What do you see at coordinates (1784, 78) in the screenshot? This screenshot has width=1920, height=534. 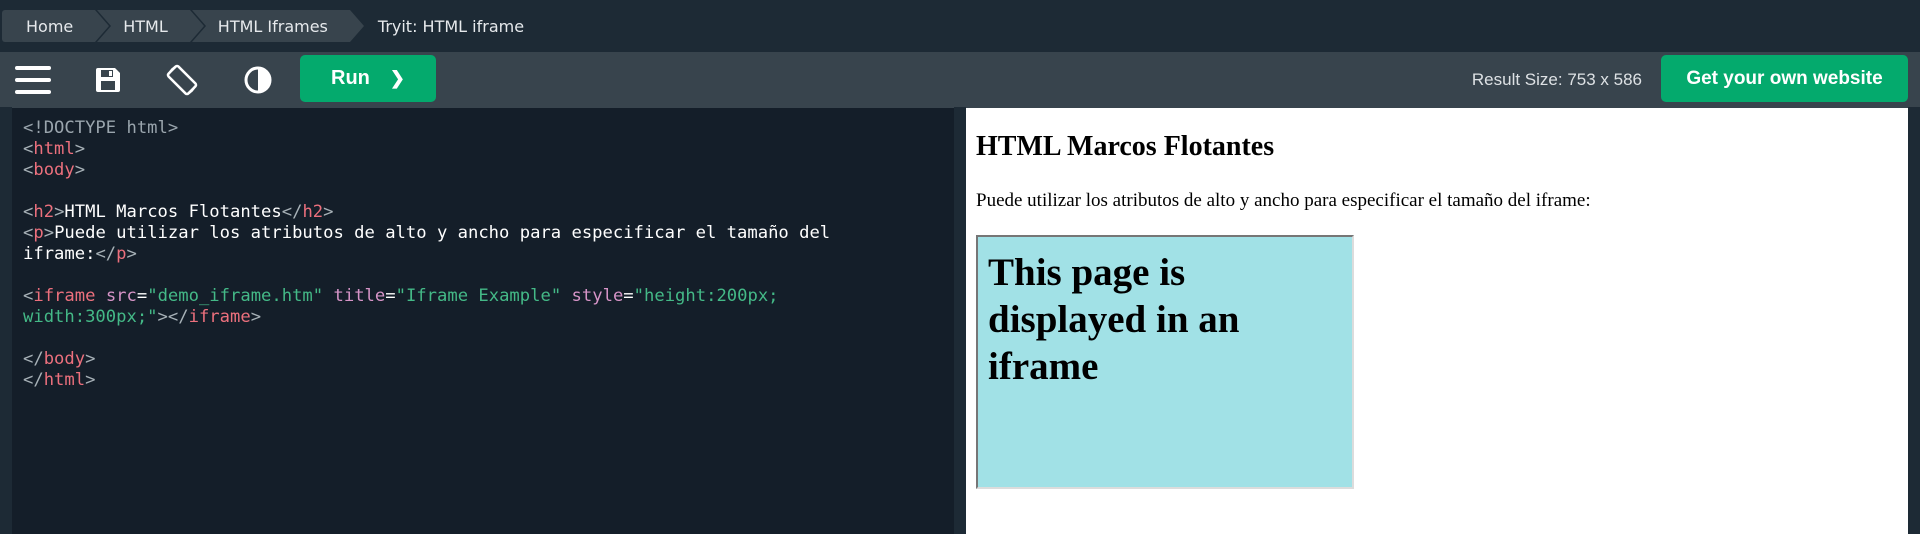 I see `get-your-own-website-button: Get your own website` at bounding box center [1784, 78].